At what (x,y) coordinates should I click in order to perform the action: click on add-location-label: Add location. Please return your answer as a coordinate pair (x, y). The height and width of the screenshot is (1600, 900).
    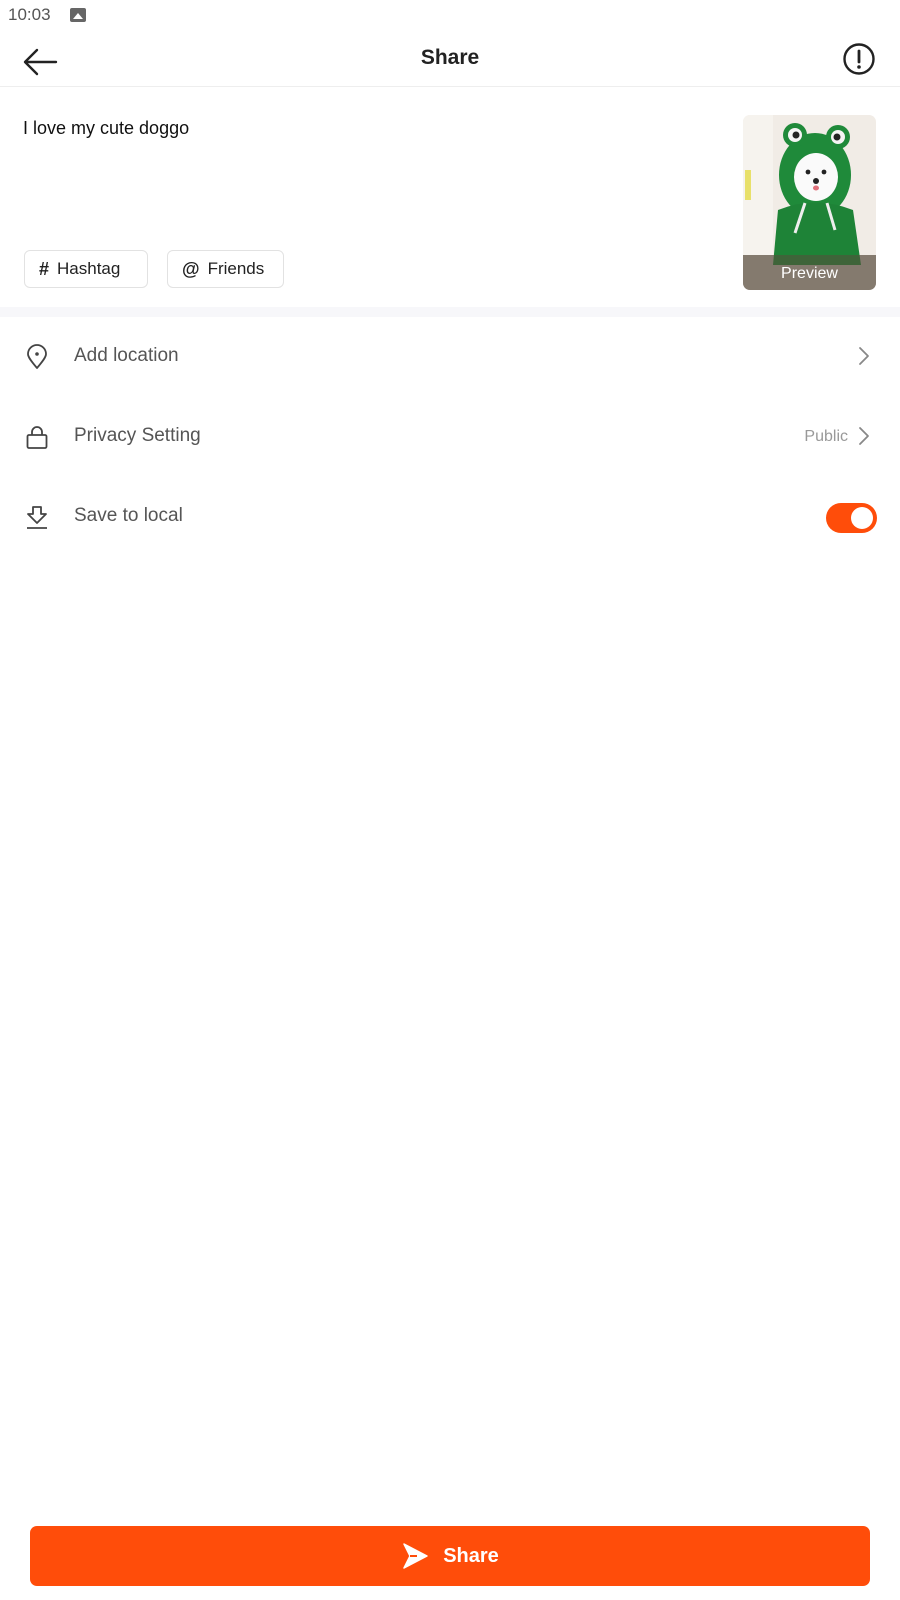
    Looking at the image, I should click on (126, 355).